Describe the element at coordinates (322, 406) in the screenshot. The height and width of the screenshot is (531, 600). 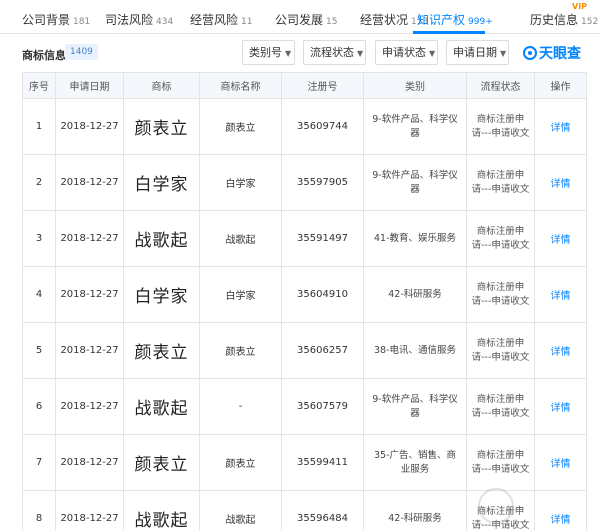
I see `registration-number: 35607579` at that location.